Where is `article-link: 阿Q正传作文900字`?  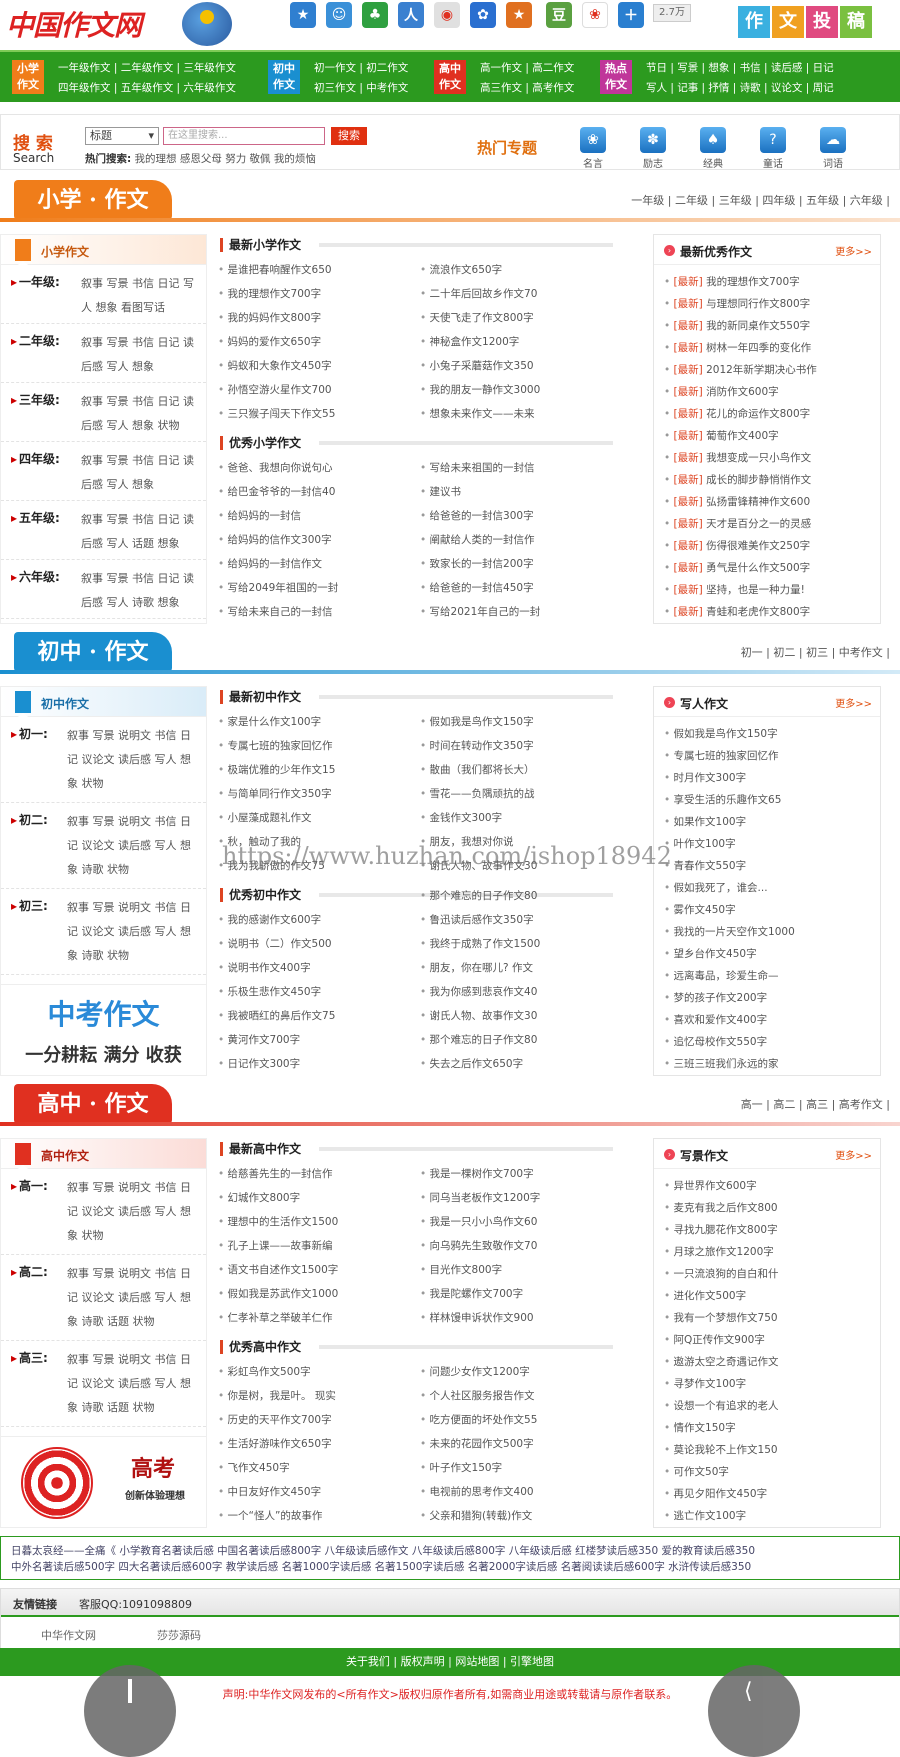
article-link: 阿Q正传作文900字 is located at coordinates (767, 1340).